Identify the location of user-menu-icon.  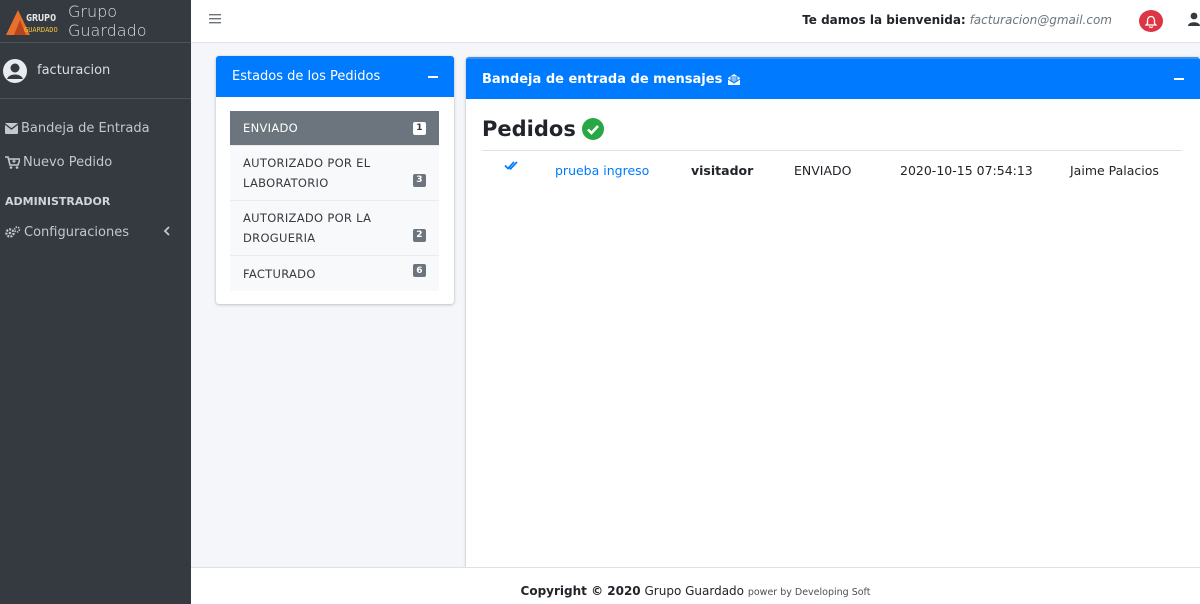
(1194, 19).